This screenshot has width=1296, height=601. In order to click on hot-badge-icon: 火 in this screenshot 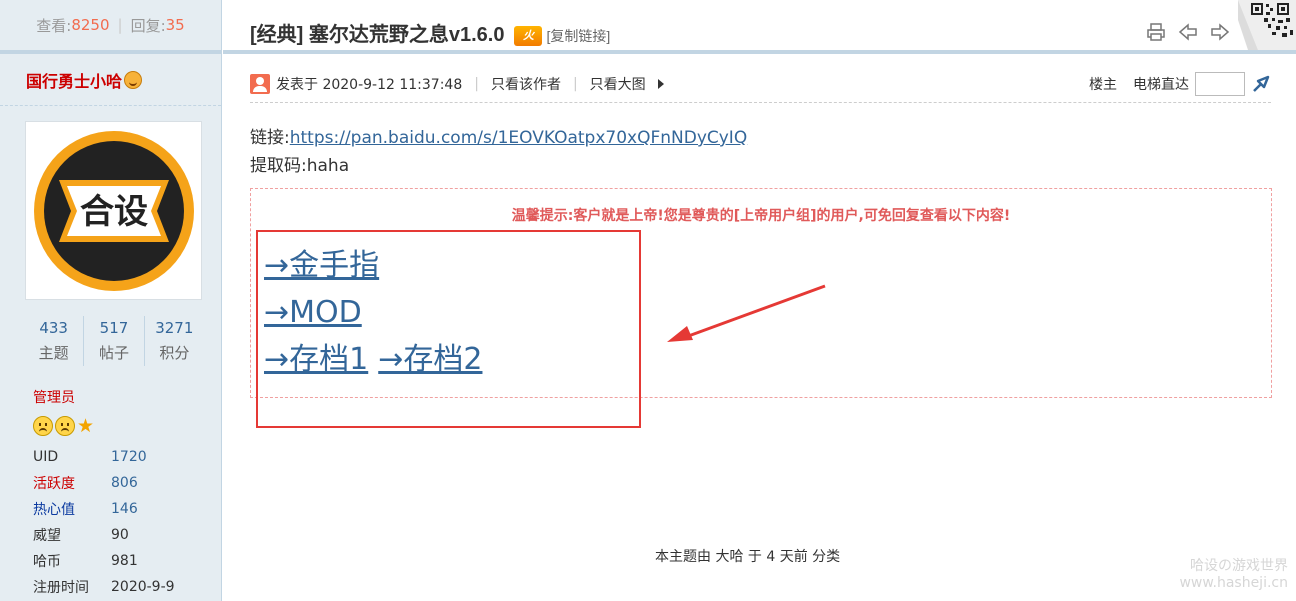, I will do `click(528, 36)`.